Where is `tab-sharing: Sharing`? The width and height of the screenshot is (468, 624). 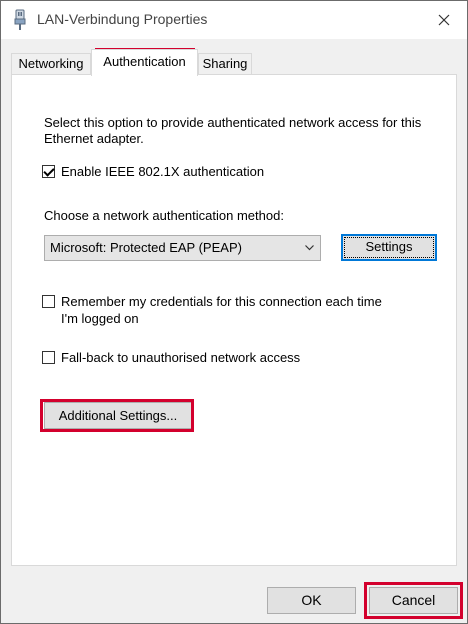 tab-sharing: Sharing is located at coordinates (225, 64).